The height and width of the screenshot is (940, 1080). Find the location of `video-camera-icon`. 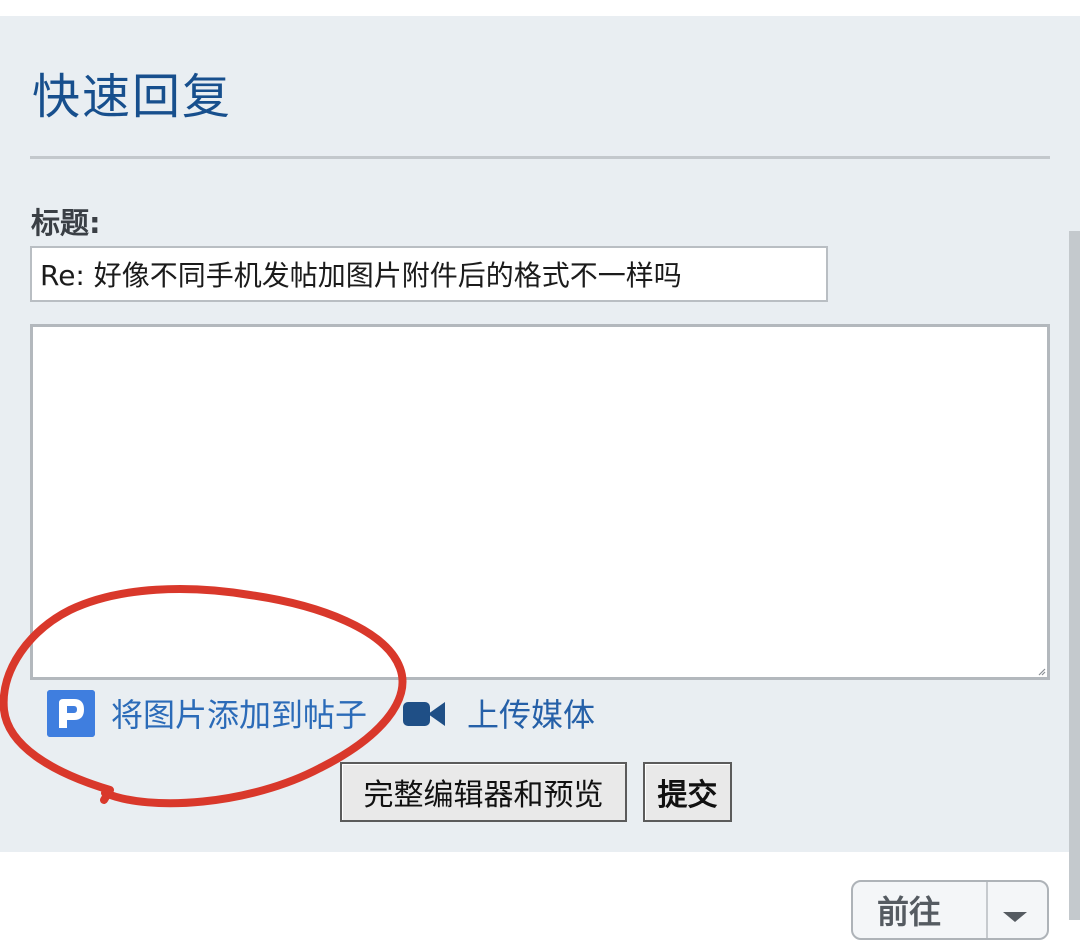

video-camera-icon is located at coordinates (424, 714).